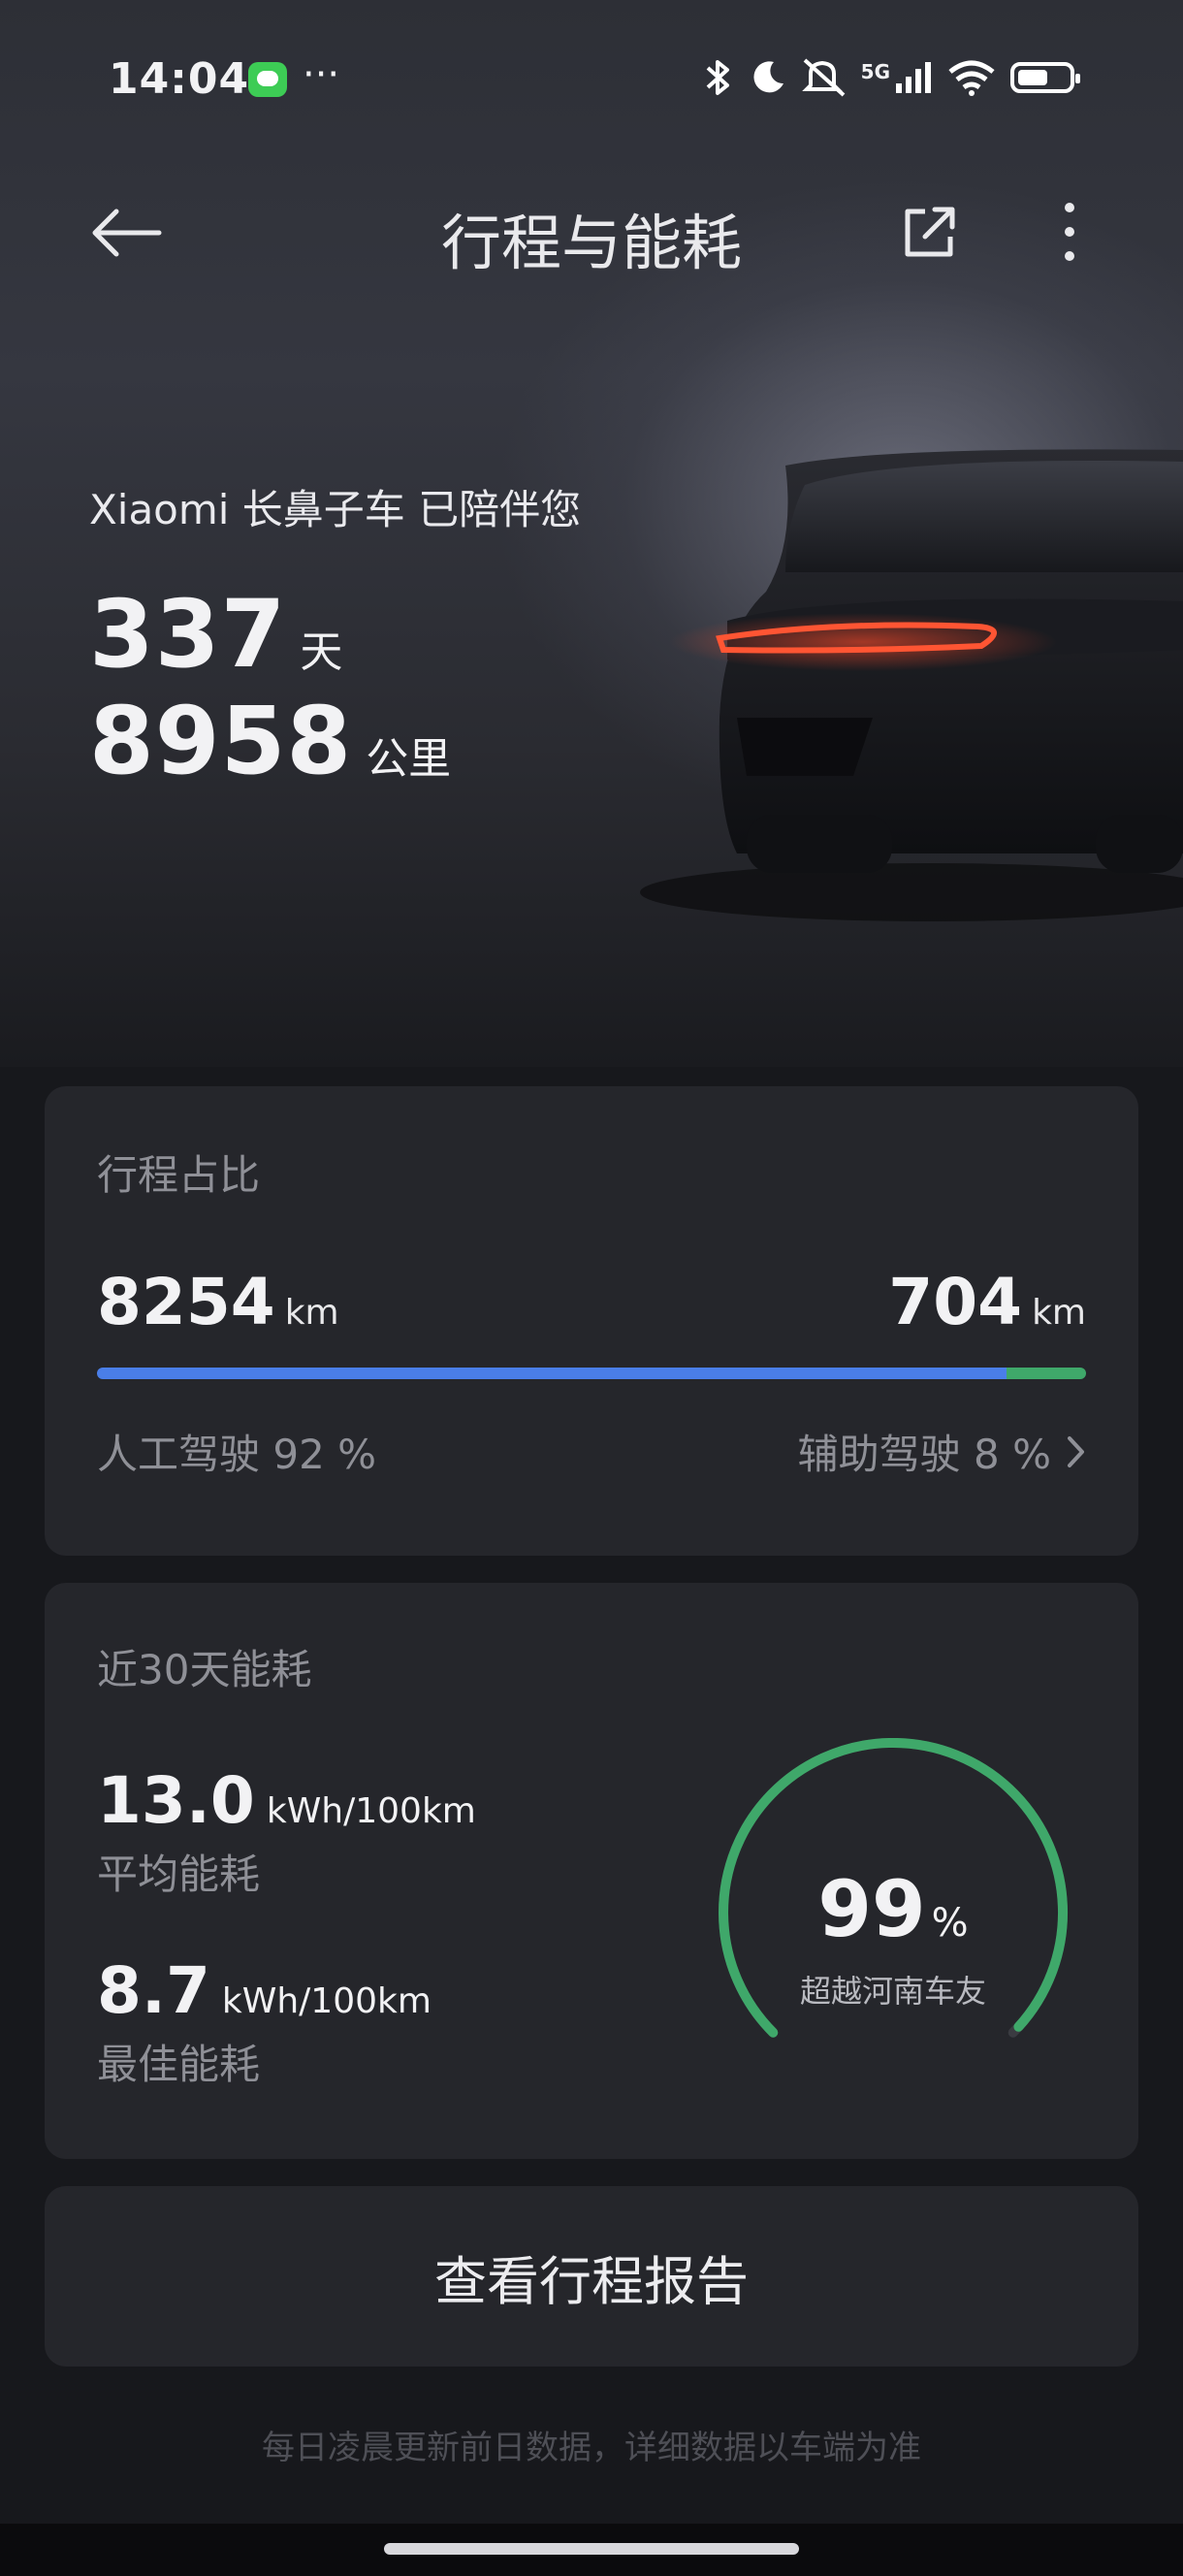  What do you see at coordinates (221, 741) in the screenshot?
I see `distance-value: 8958` at bounding box center [221, 741].